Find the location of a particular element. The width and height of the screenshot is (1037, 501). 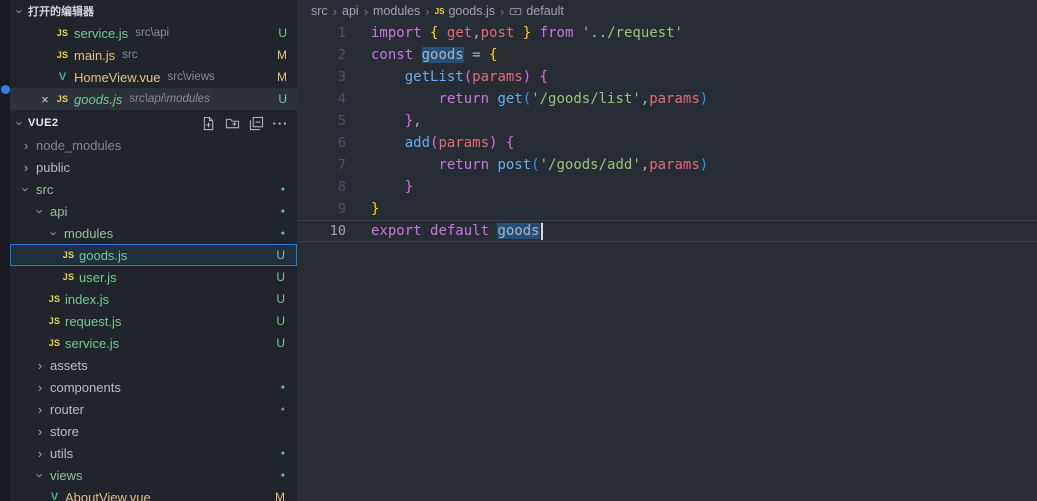

line-number: 7 is located at coordinates (341, 165).